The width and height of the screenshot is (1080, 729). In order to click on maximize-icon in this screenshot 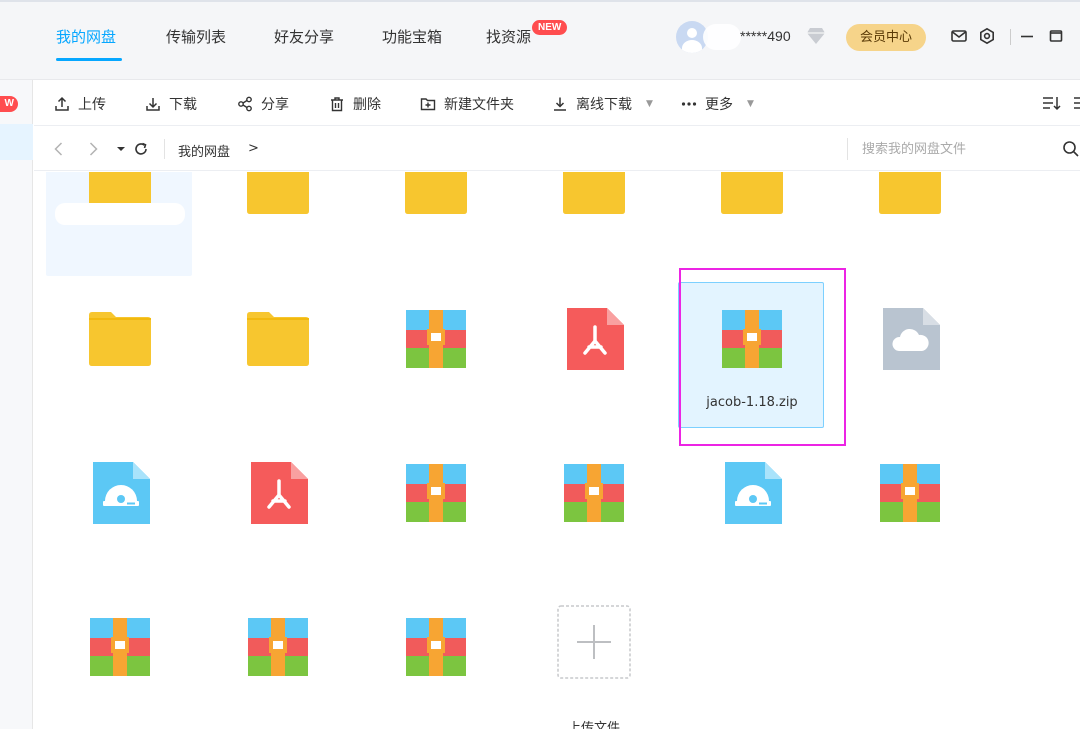, I will do `click(1056, 36)`.